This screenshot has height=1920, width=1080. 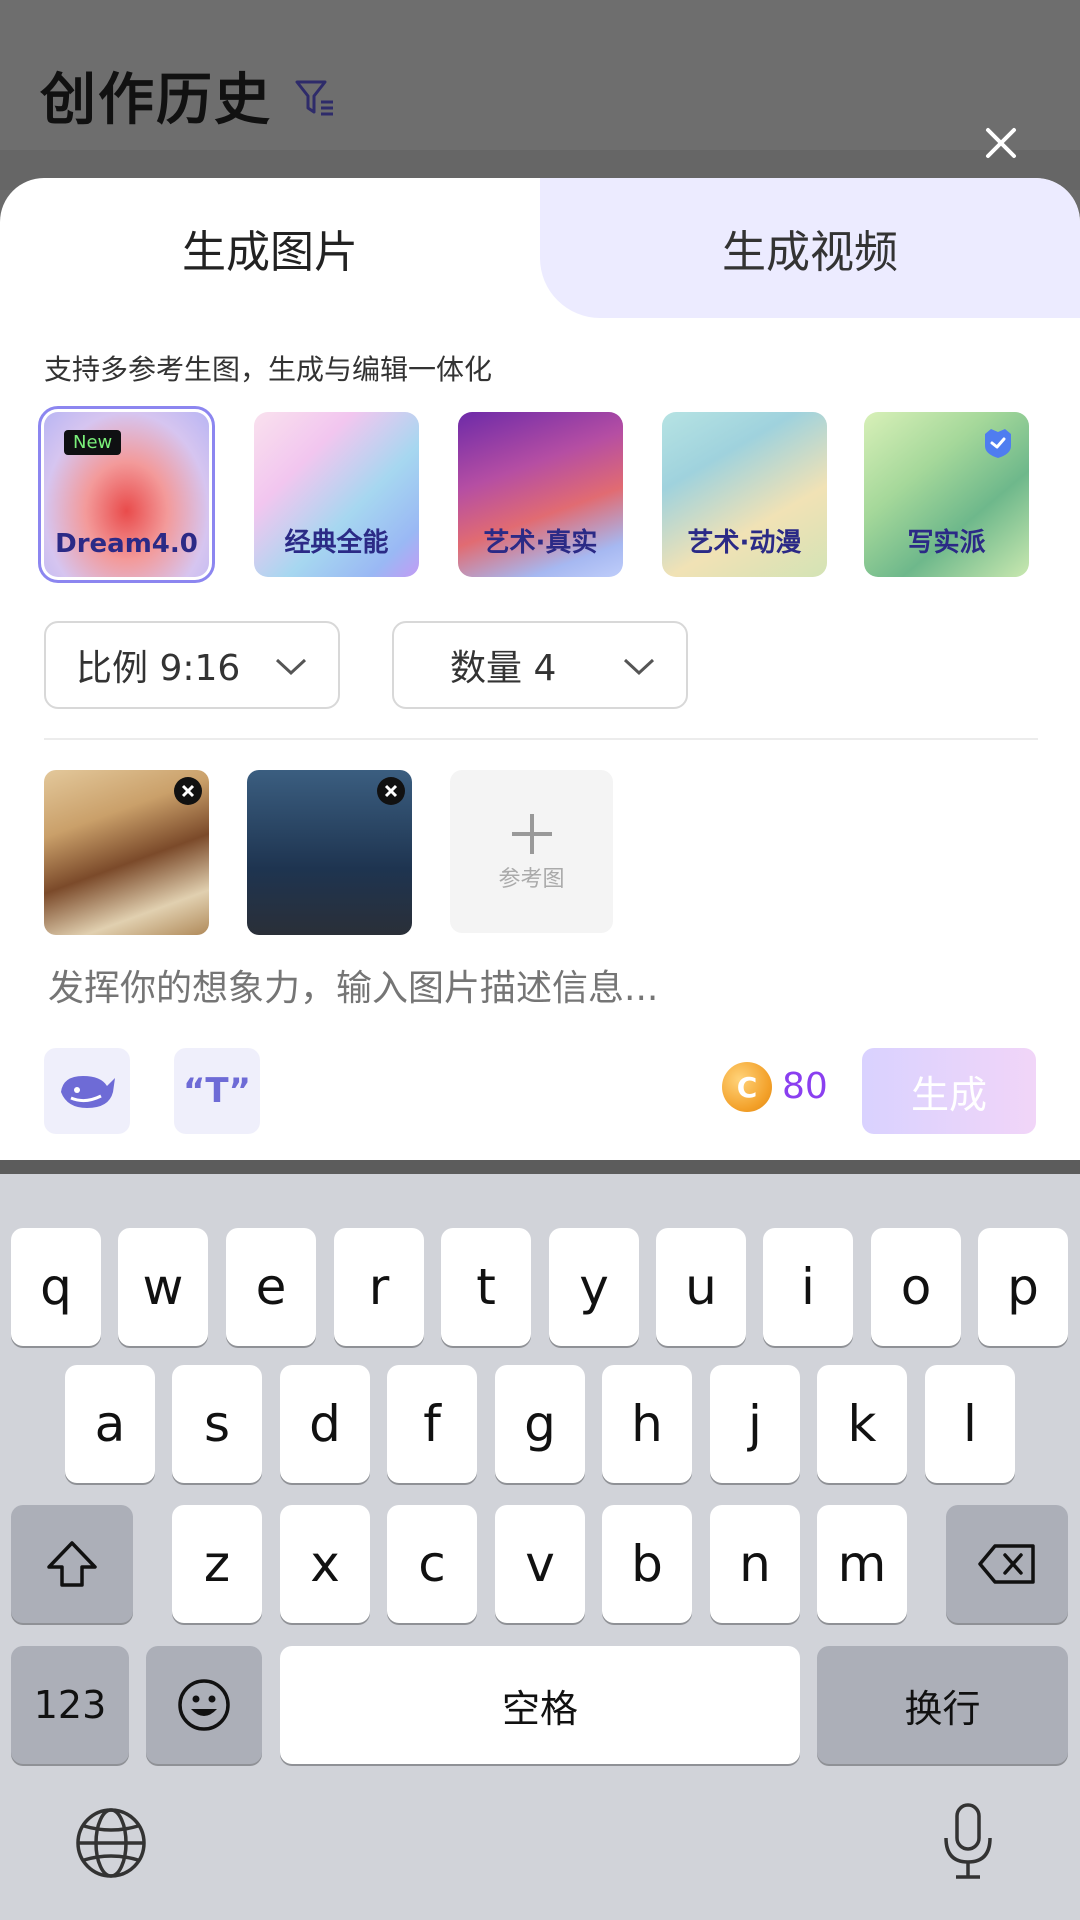 I want to click on key-j: j, so click(x=755, y=1424).